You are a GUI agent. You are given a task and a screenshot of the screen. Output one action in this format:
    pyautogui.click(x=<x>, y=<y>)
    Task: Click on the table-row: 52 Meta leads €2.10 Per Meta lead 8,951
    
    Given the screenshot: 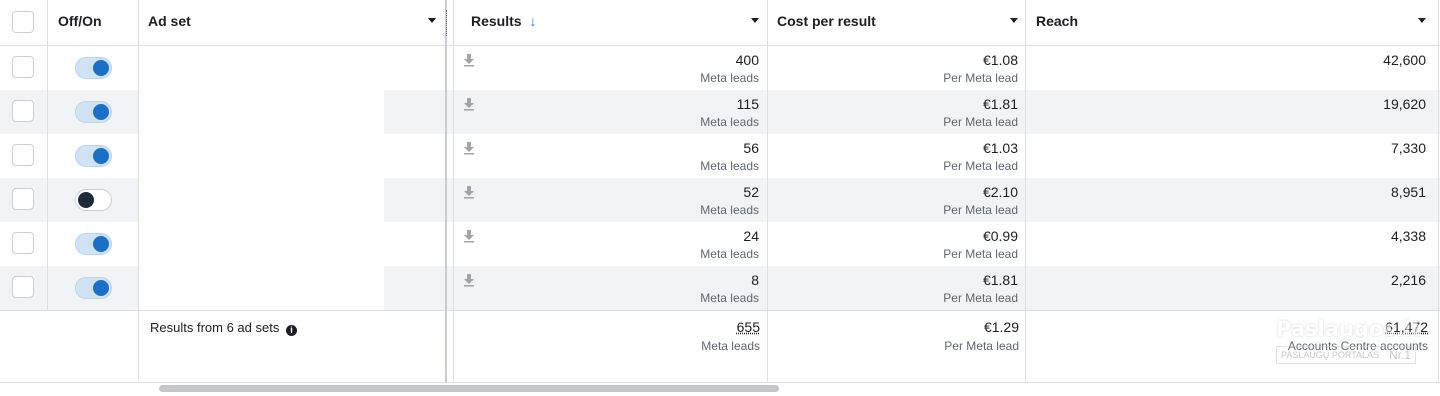 What is the action you would take?
    pyautogui.click(x=720, y=200)
    